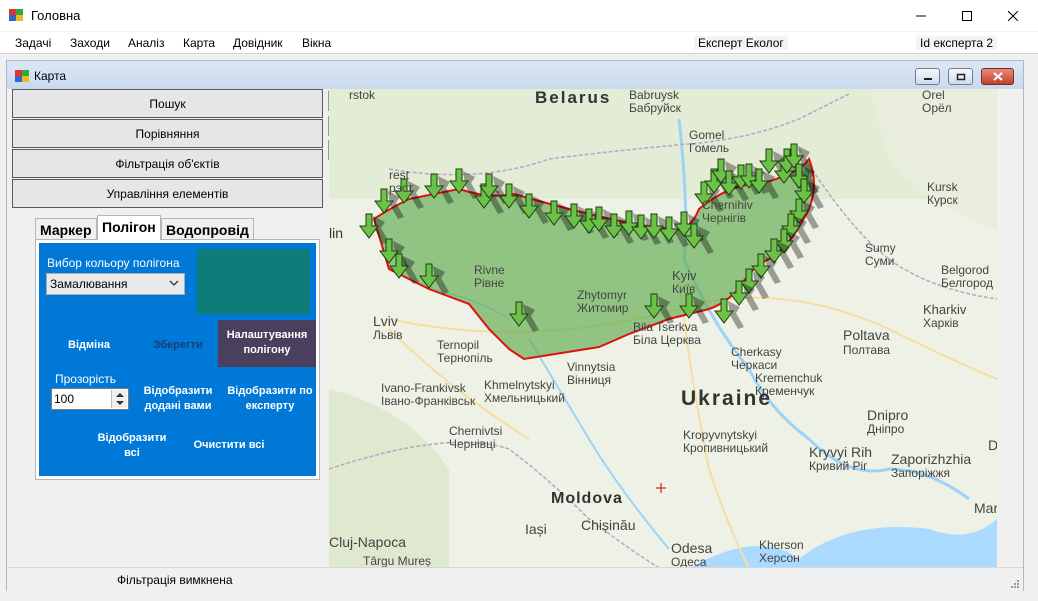 The width and height of the screenshot is (1038, 601). Describe the element at coordinates (146, 43) in the screenshot. I see `menu-analysis: Аналіз` at that location.